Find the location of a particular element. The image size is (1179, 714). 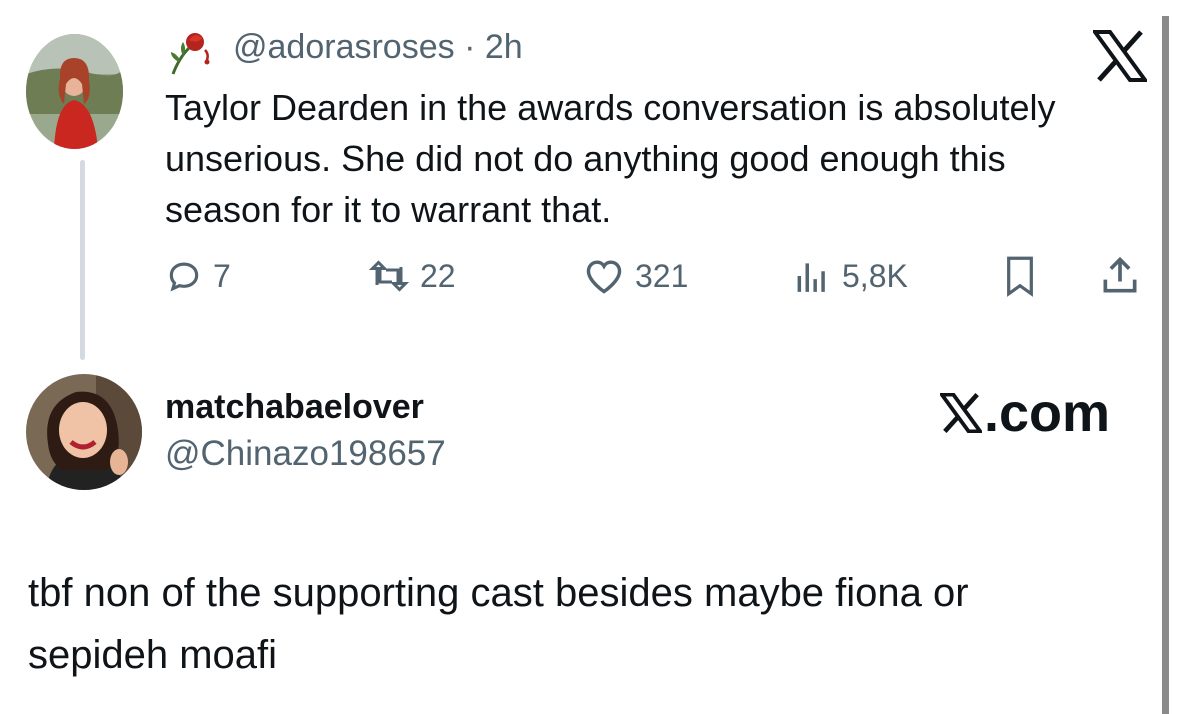

avatar-adorasroses is located at coordinates (74, 91).